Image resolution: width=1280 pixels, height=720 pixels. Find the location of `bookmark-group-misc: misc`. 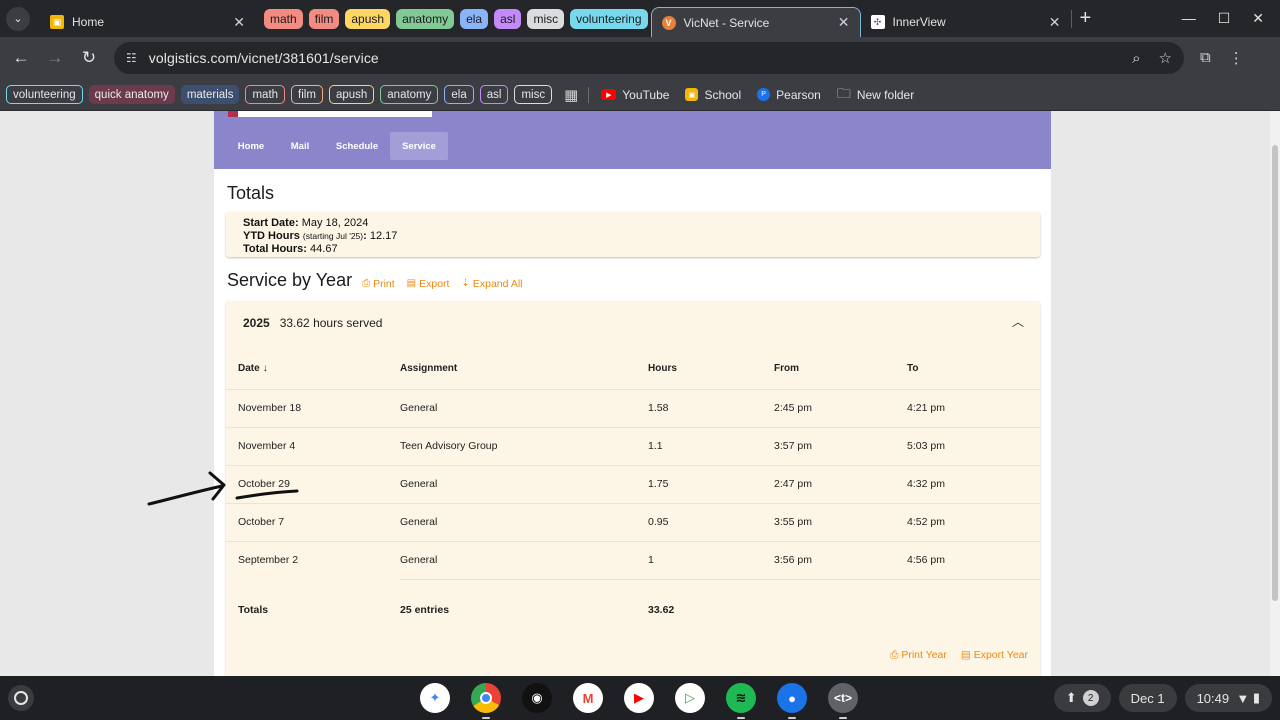

bookmark-group-misc: misc is located at coordinates (533, 94).